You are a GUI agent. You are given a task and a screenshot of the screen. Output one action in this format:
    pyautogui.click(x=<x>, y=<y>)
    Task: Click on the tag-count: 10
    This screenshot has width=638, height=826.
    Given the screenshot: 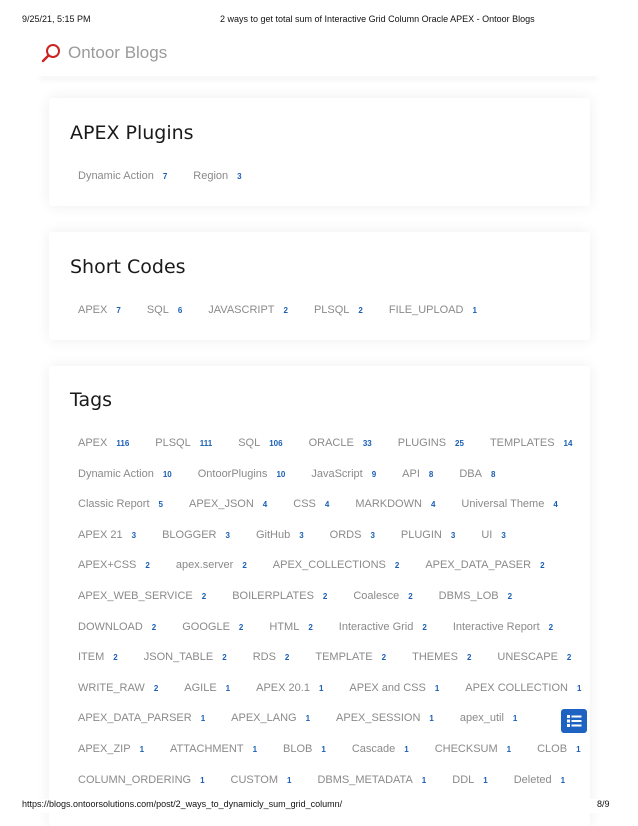 What is the action you would take?
    pyautogui.click(x=281, y=474)
    